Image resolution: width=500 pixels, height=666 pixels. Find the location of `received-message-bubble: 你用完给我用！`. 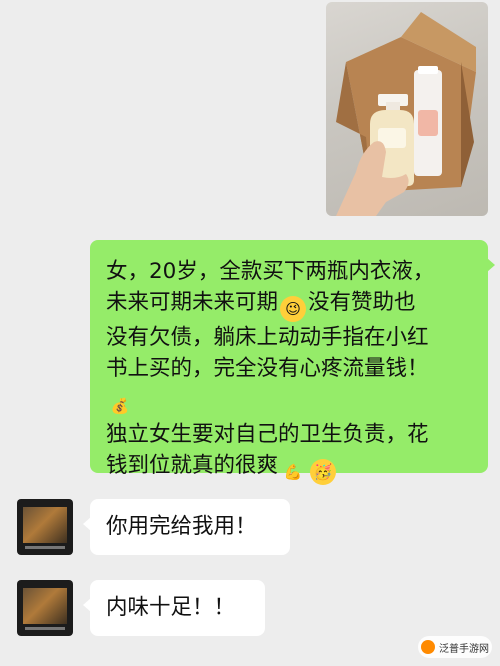

received-message-bubble: 你用完给我用！ is located at coordinates (186, 527).